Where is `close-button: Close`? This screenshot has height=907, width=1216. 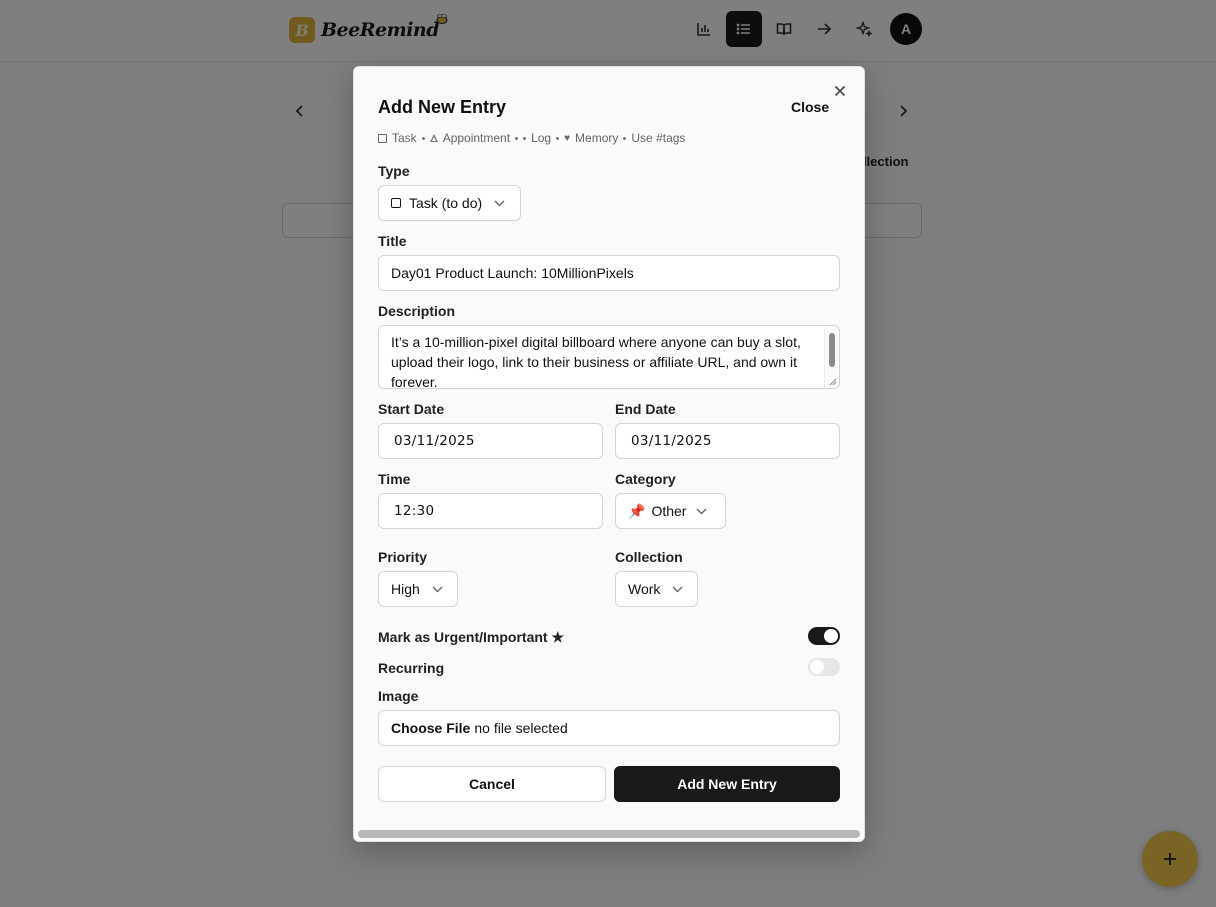 close-button: Close is located at coordinates (810, 107).